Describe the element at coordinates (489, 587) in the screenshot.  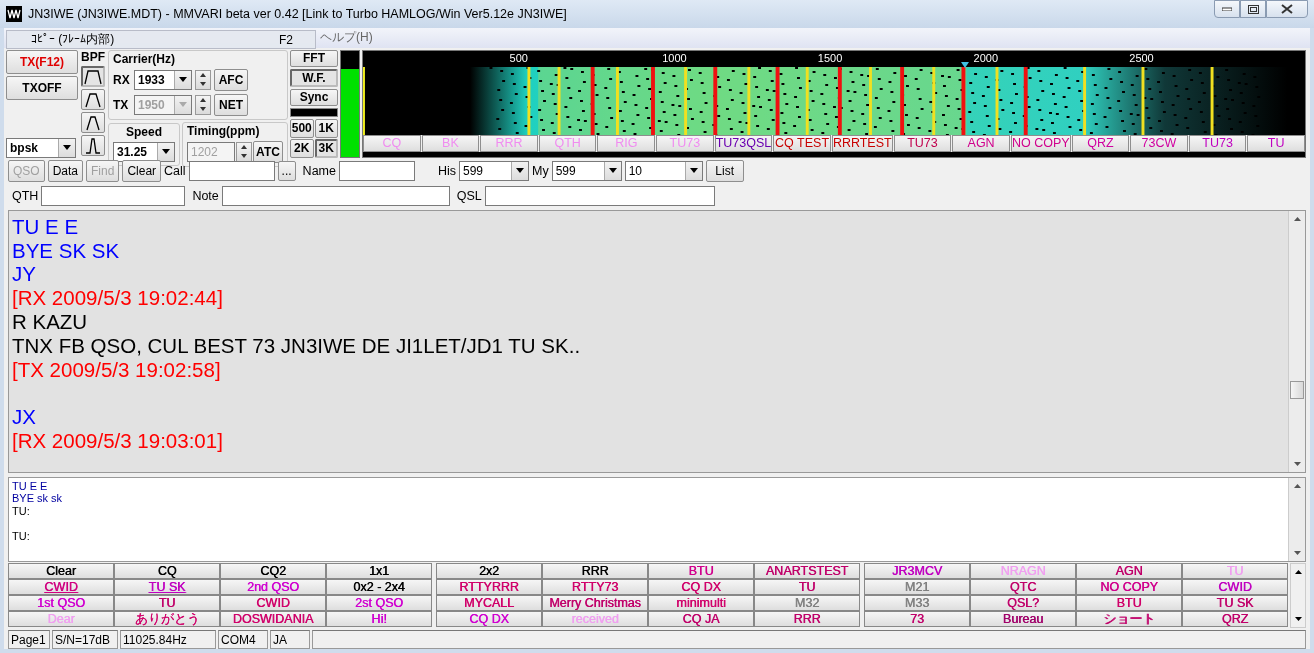
I see `macro-button: RTTYRRR` at that location.